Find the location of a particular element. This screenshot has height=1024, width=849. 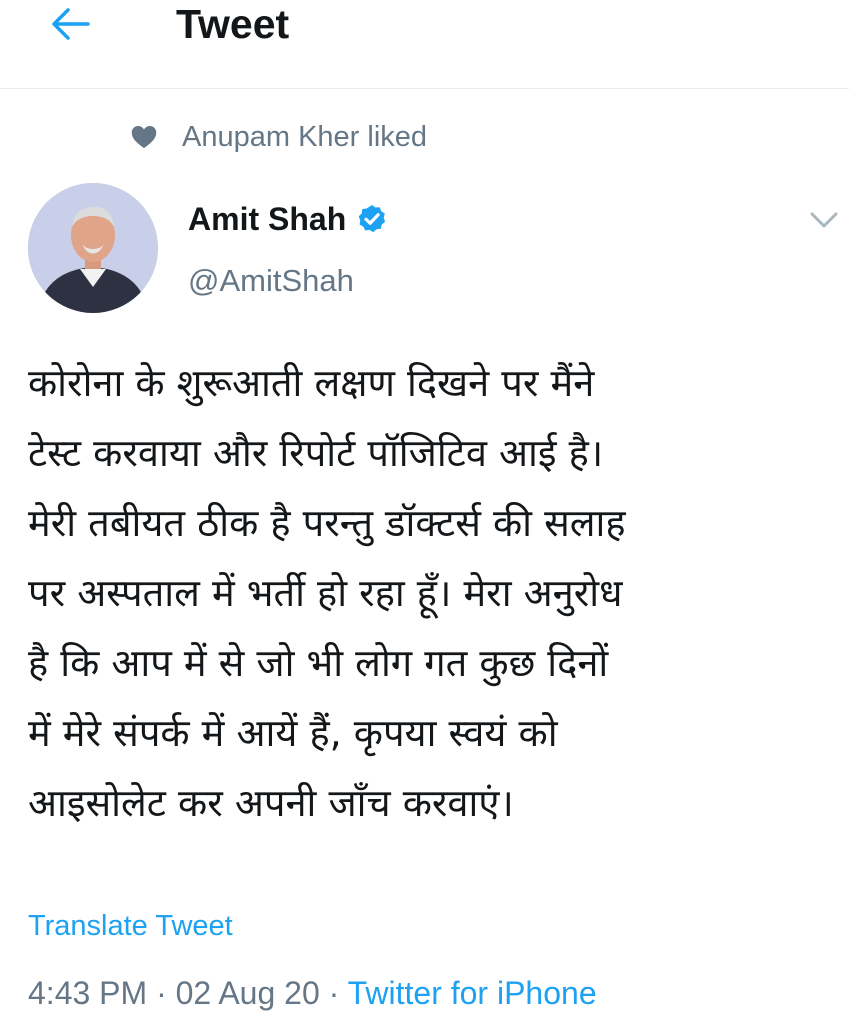

more-options-button is located at coordinates (824, 220).